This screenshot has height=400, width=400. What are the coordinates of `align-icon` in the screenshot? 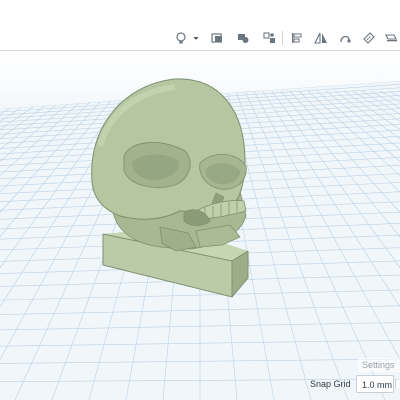 It's located at (297, 38).